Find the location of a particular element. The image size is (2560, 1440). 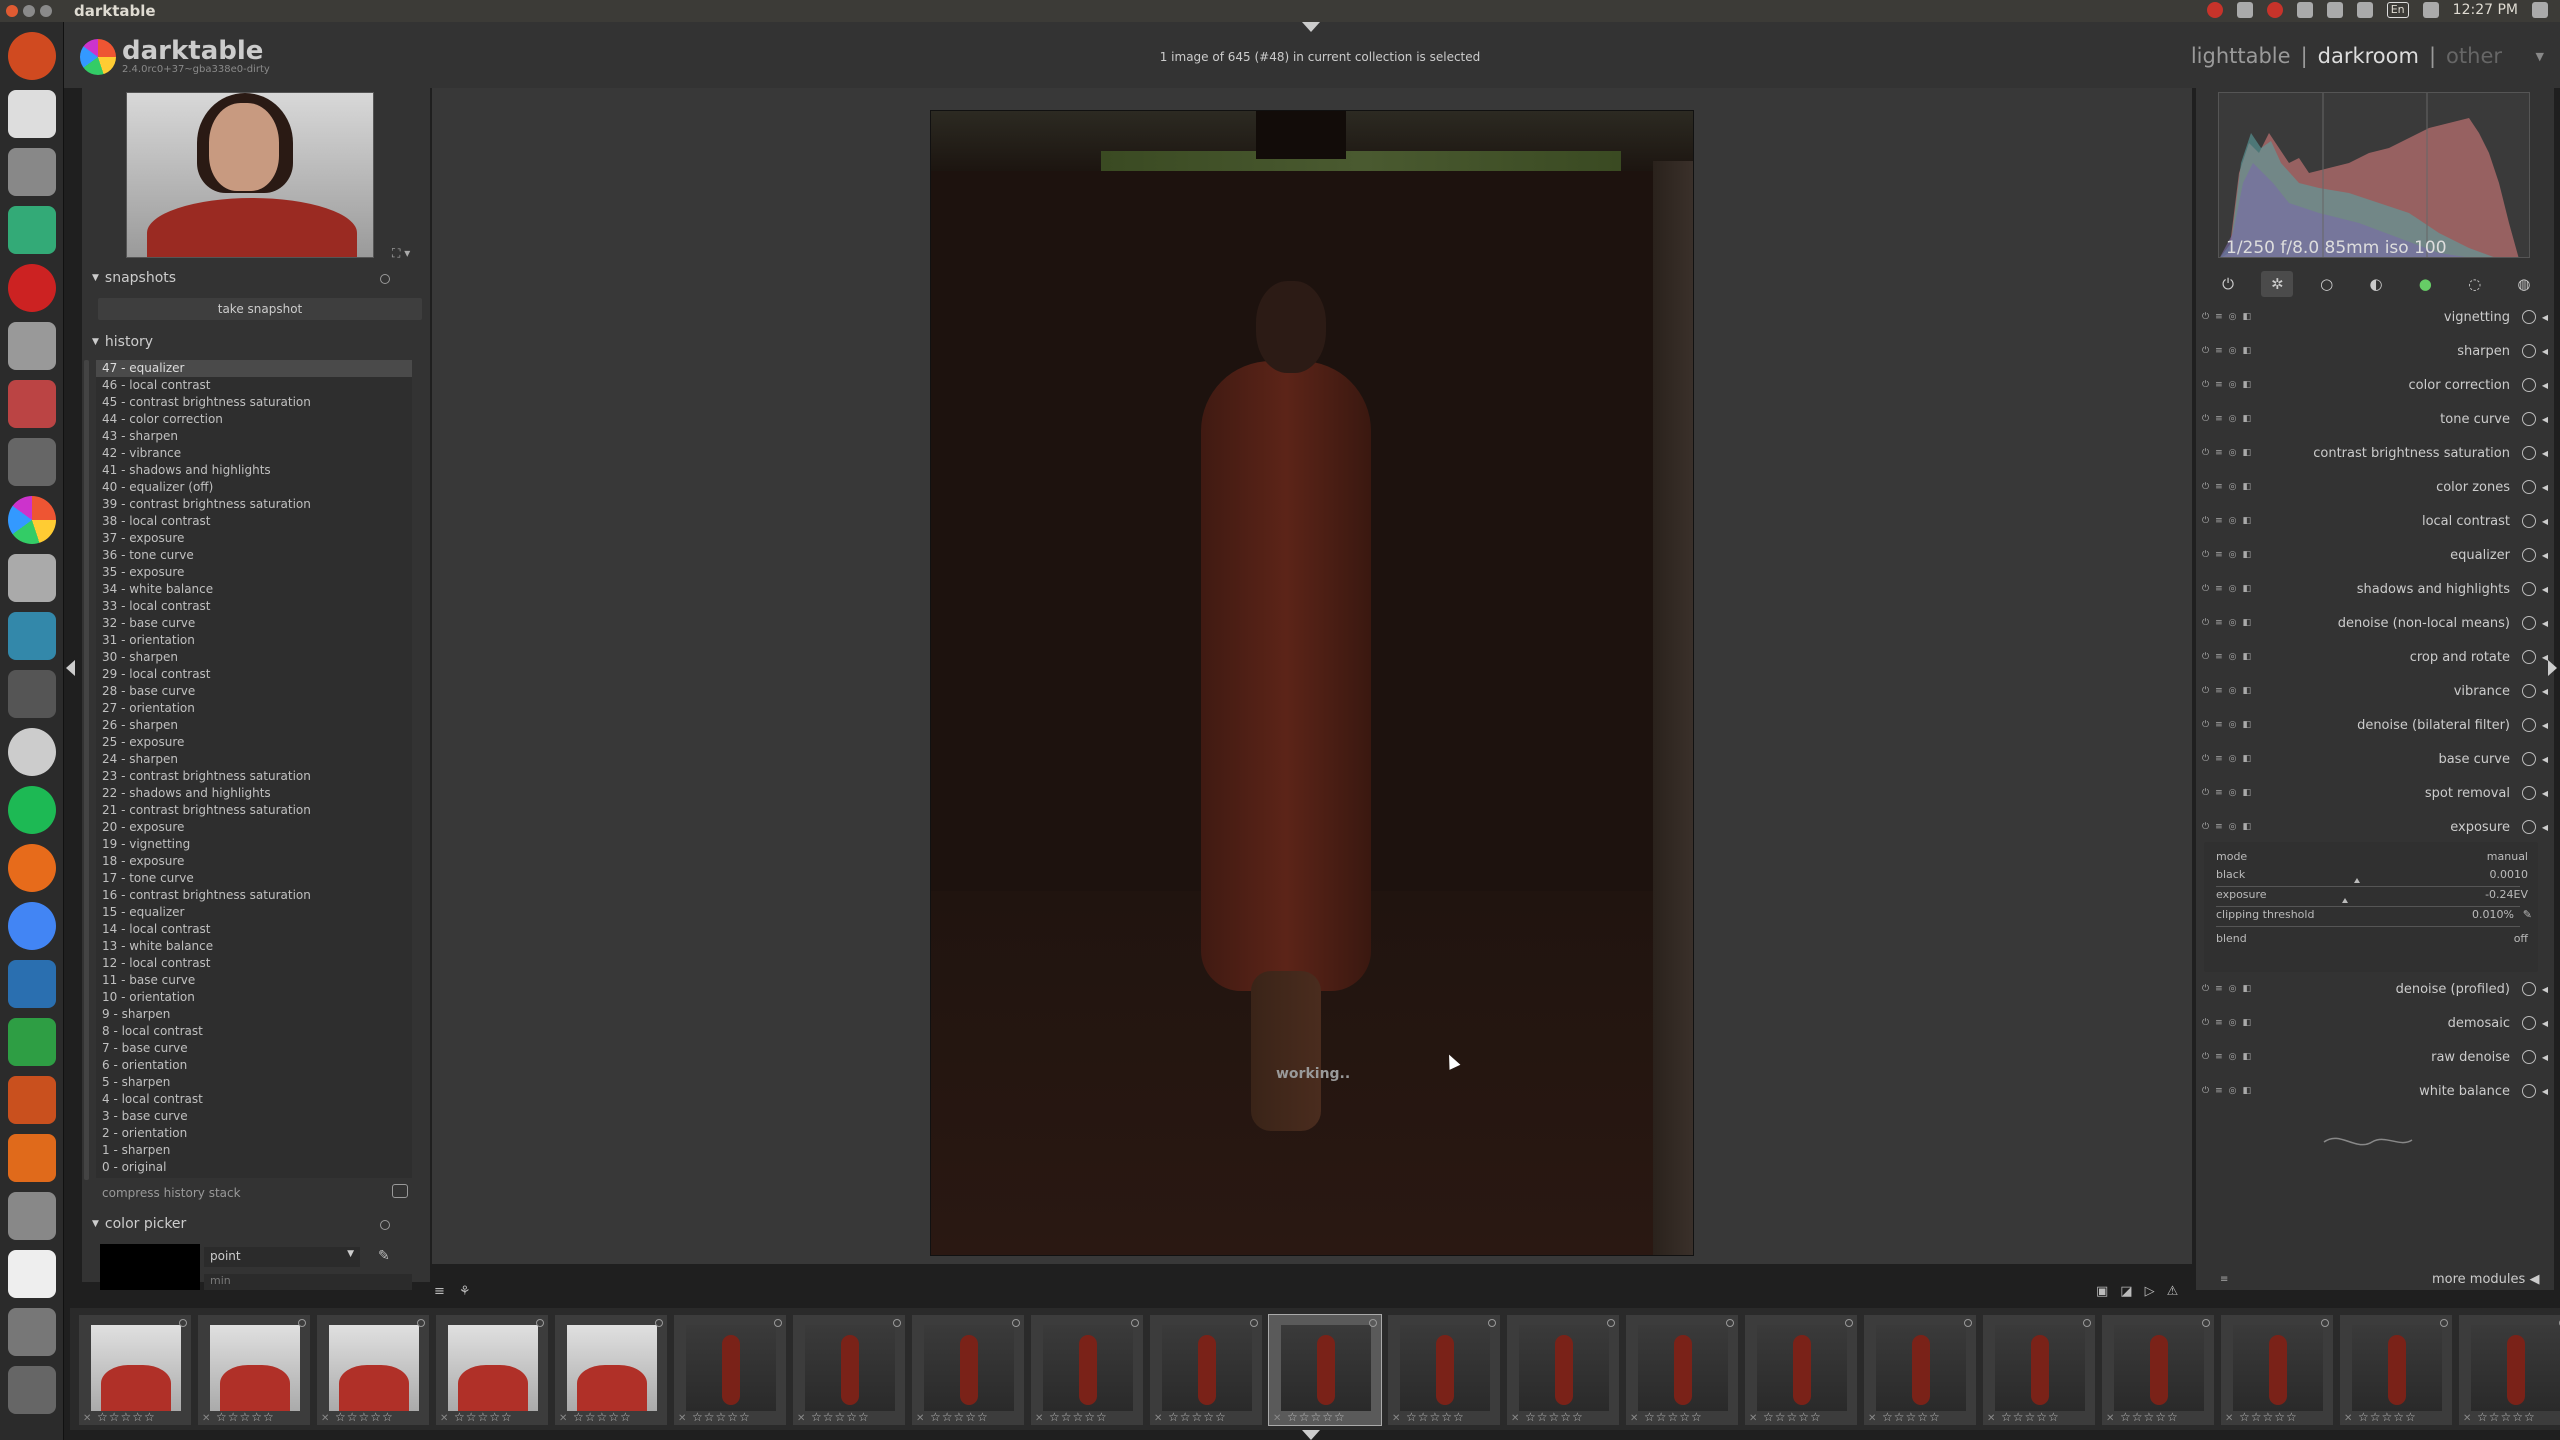

history-item: 39 - contrast brightness saturation is located at coordinates (254, 504).